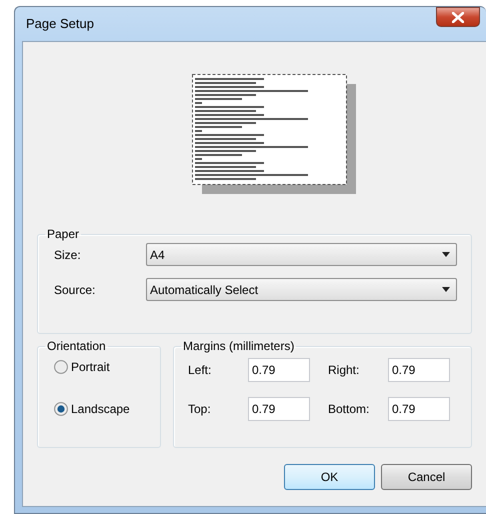 This screenshot has width=486, height=514. Describe the element at coordinates (301, 254) in the screenshot. I see `dropdown-field: A4` at that location.